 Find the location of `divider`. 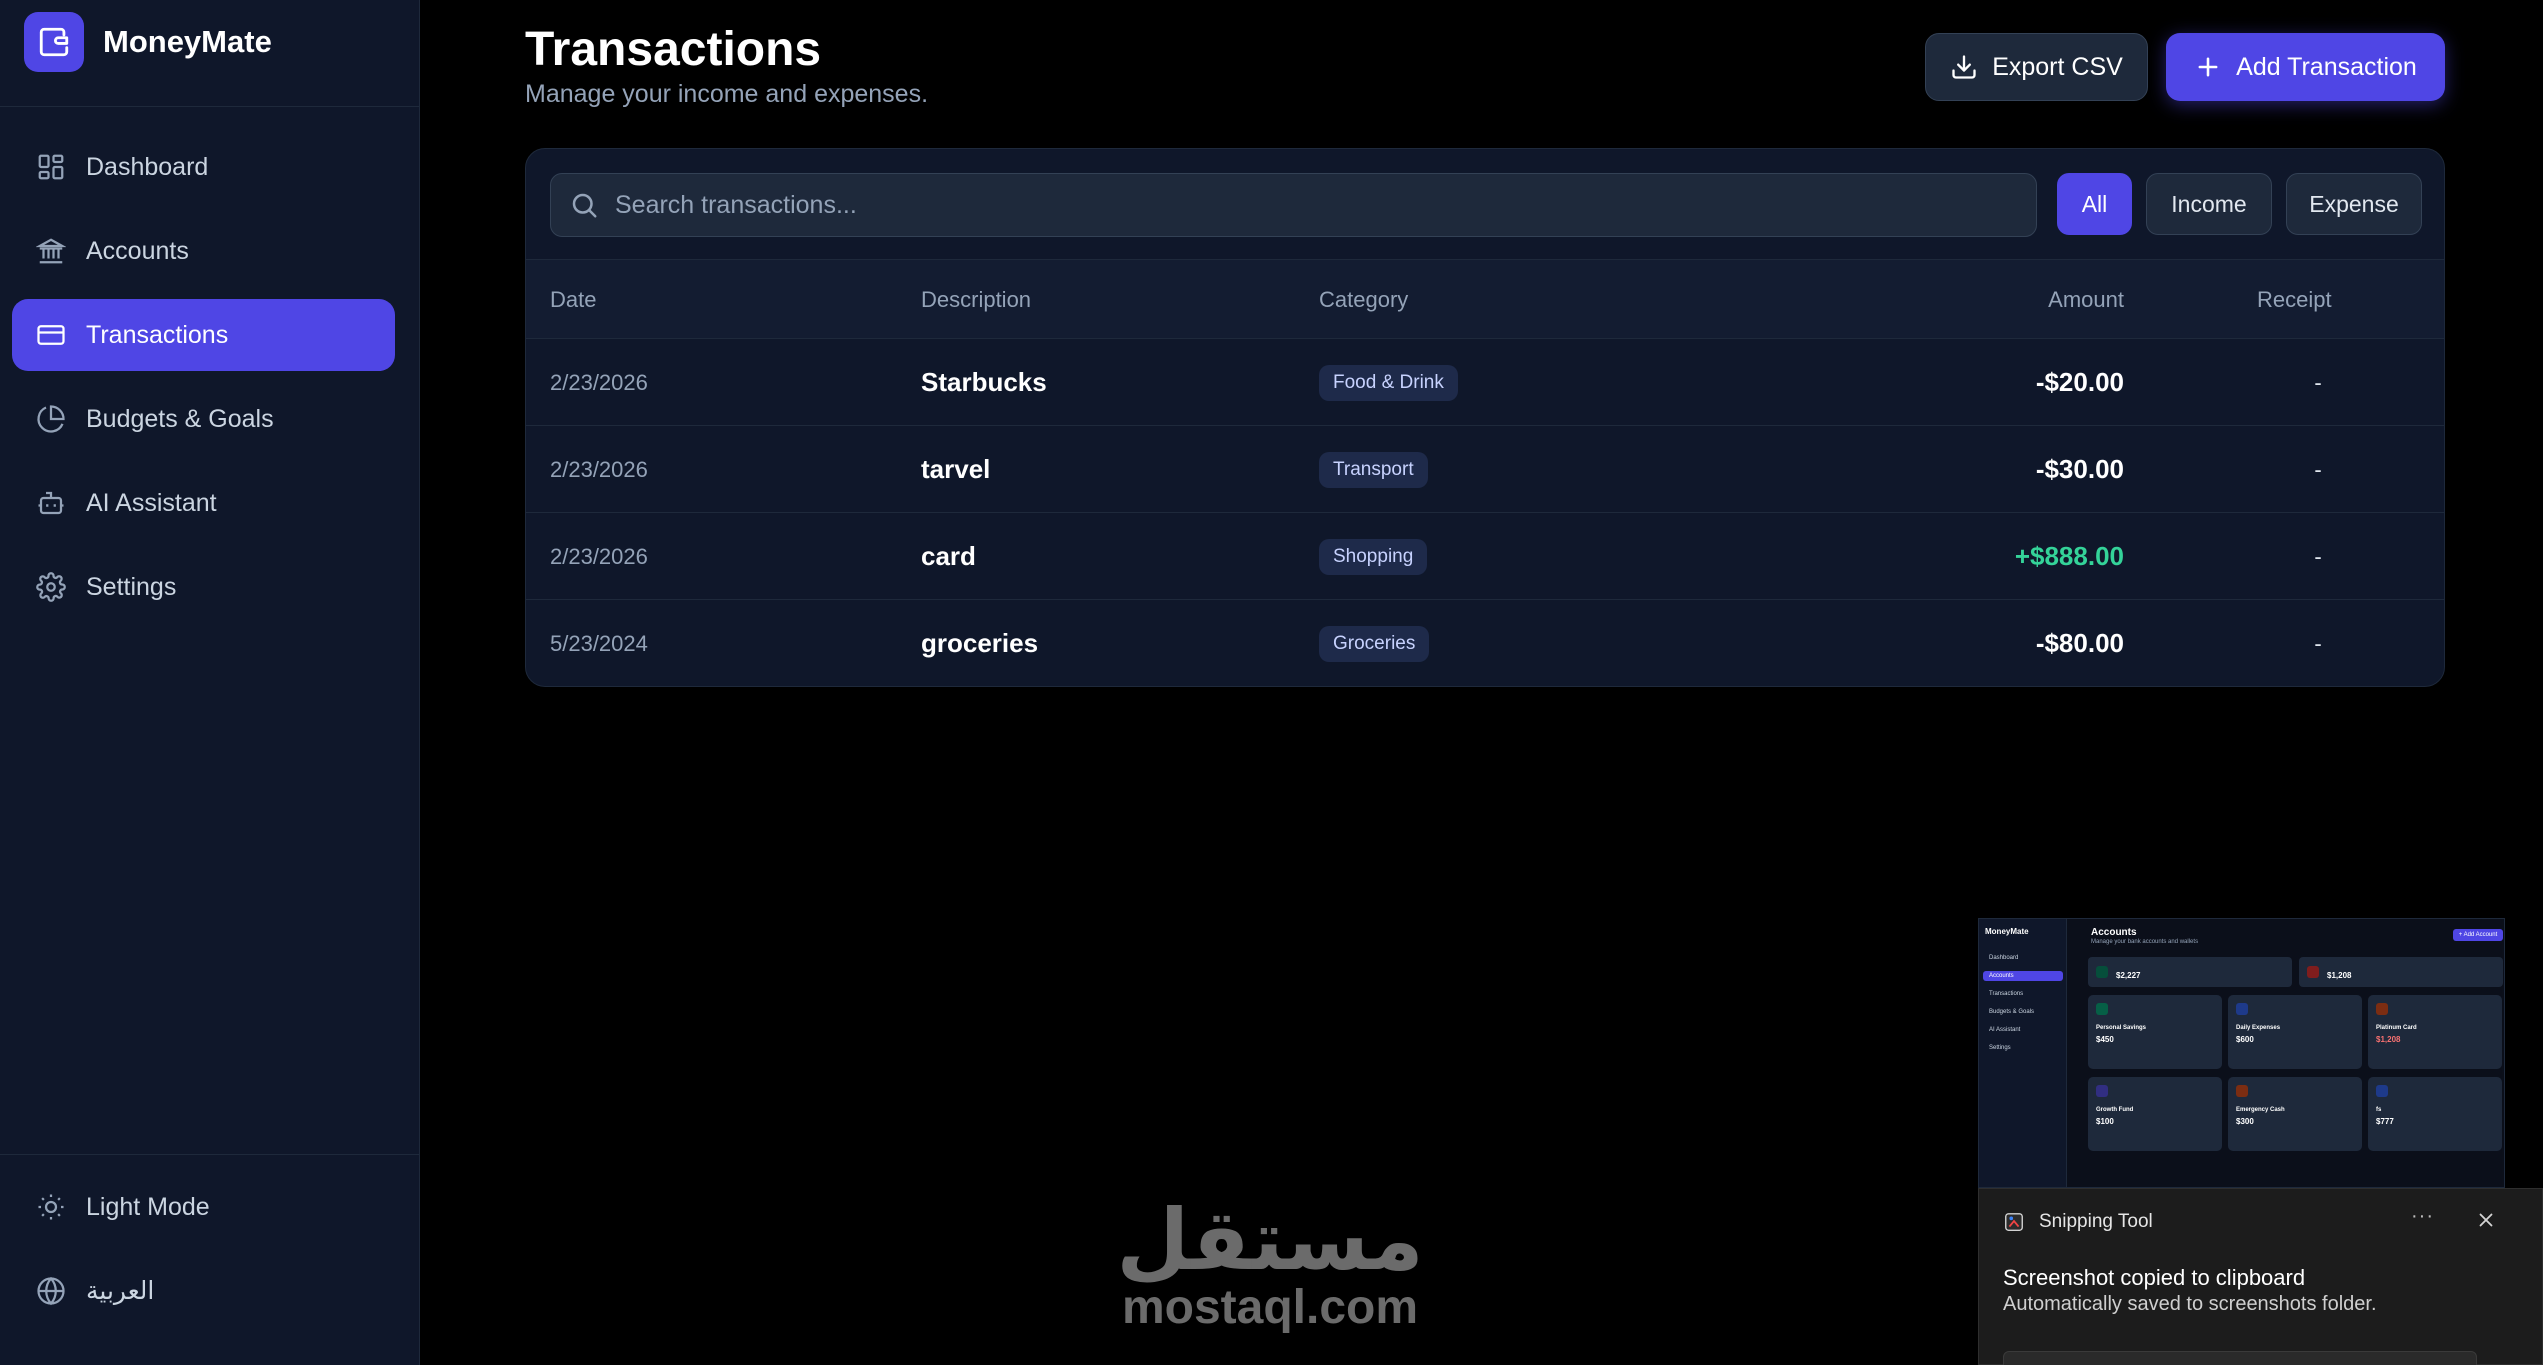

divider is located at coordinates (210, 106).